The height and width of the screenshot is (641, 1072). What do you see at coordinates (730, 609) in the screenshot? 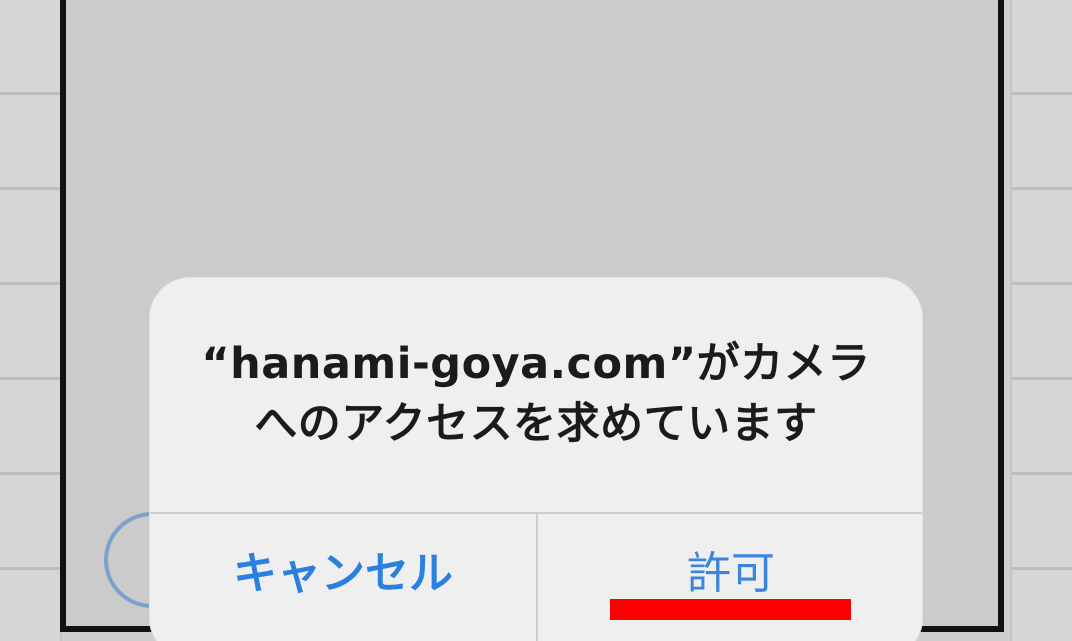
I see `allow-highlight-underline` at bounding box center [730, 609].